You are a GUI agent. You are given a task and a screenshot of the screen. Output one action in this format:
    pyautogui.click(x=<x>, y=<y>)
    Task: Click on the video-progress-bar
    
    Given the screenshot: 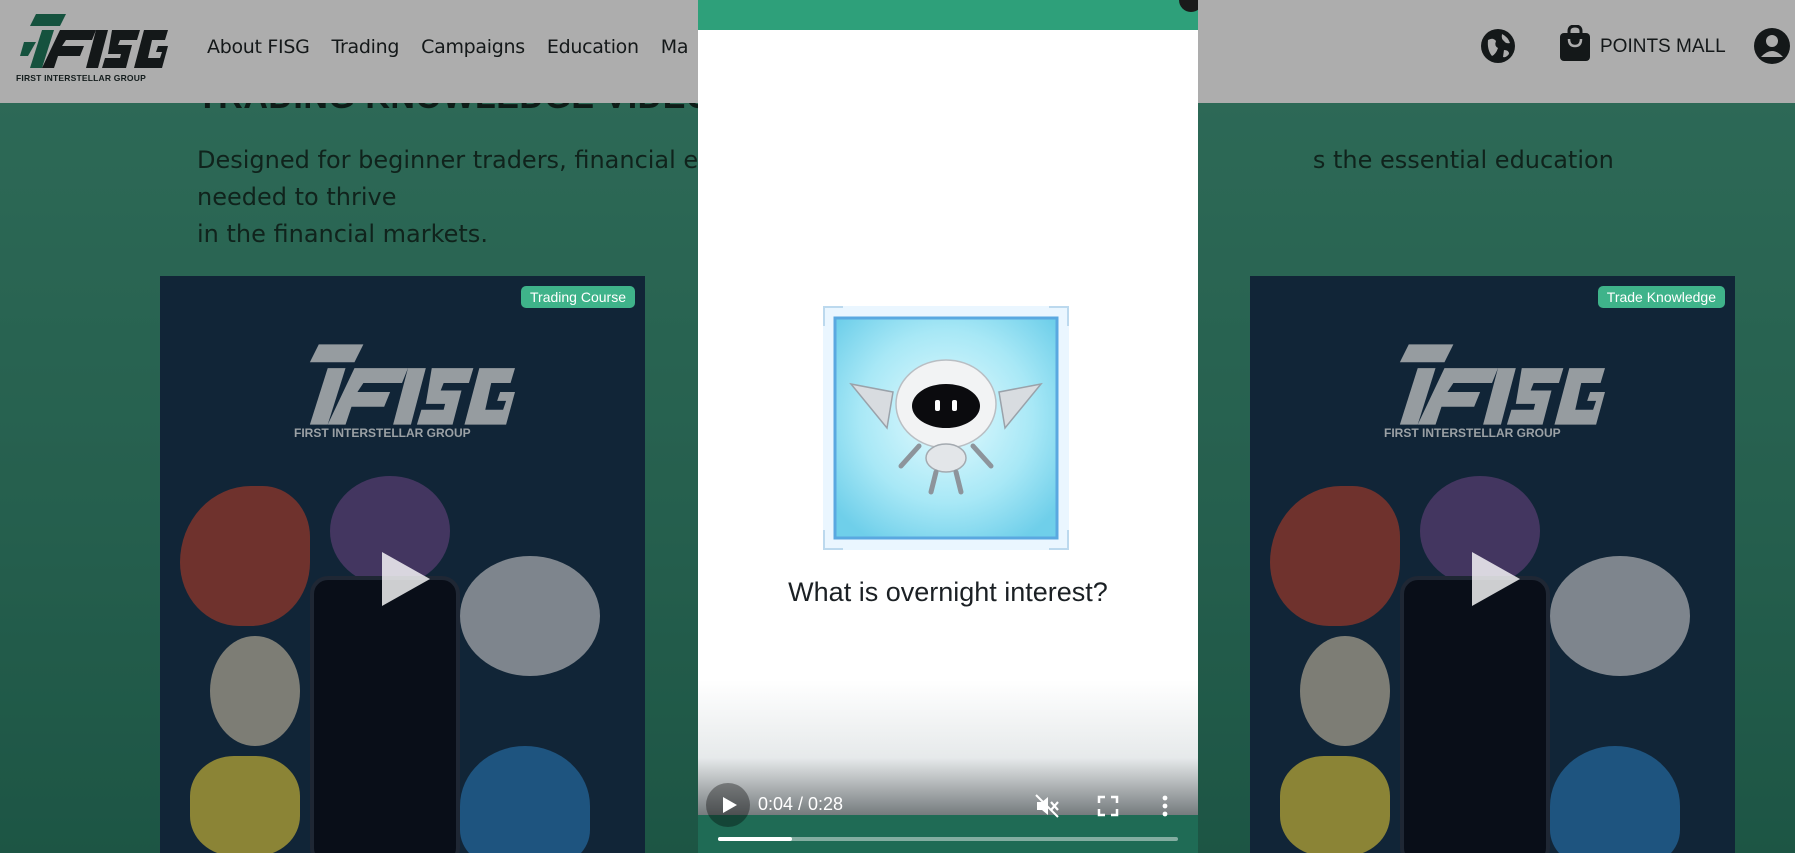 What is the action you would take?
    pyautogui.click(x=948, y=839)
    